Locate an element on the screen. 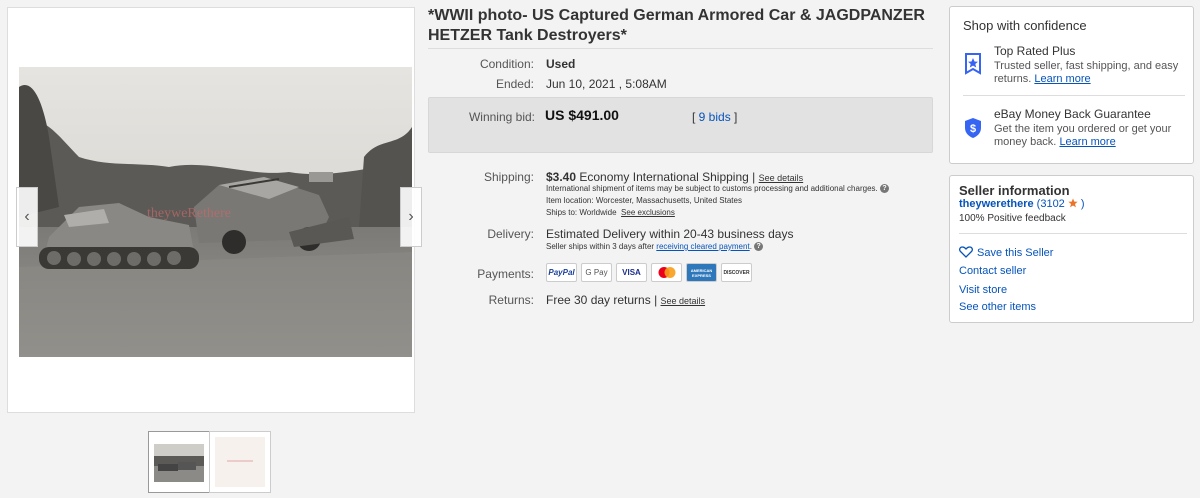 The image size is (1200, 498). returns-label: Returns: is located at coordinates (511, 300).